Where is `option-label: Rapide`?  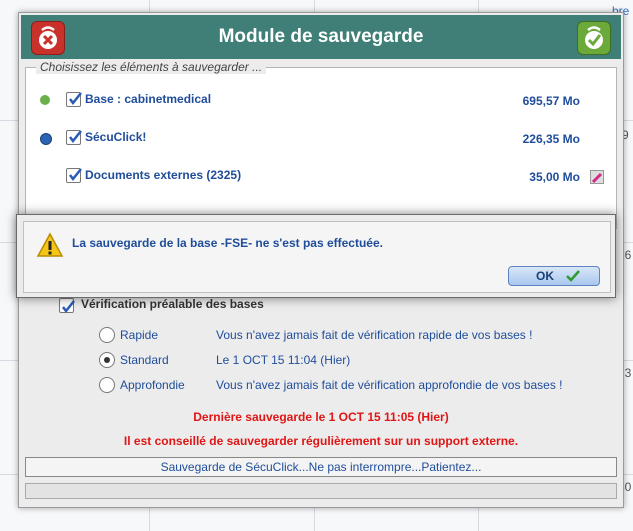 option-label: Rapide is located at coordinates (139, 335).